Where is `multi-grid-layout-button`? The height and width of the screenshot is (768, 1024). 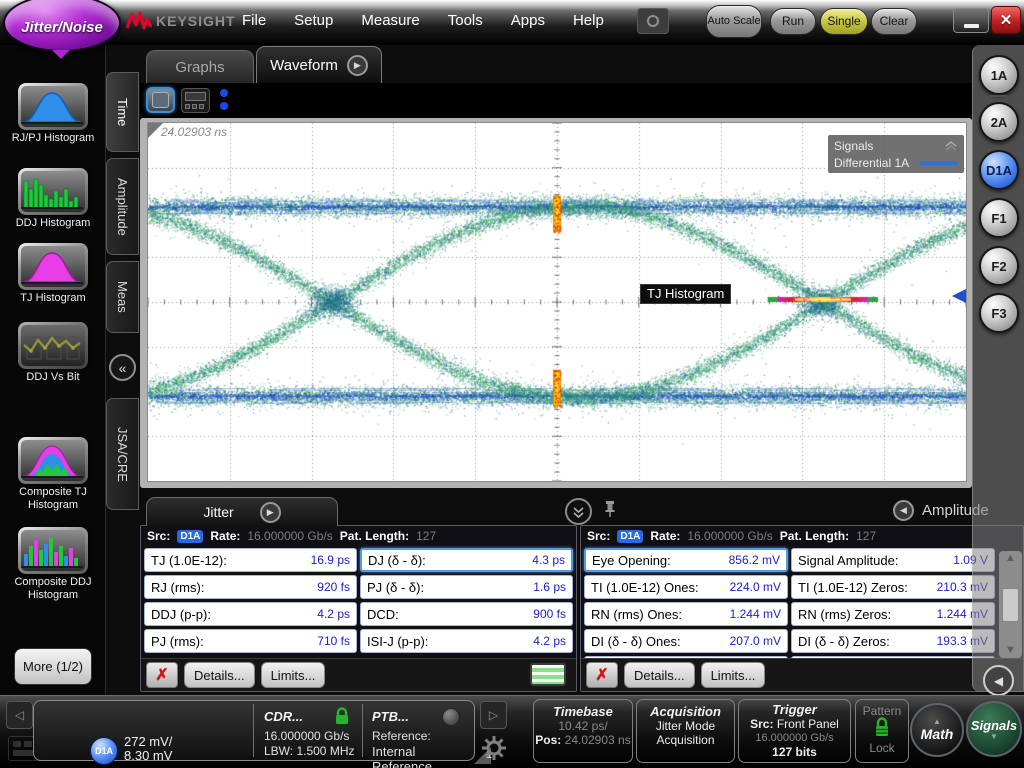 multi-grid-layout-button is located at coordinates (195, 100).